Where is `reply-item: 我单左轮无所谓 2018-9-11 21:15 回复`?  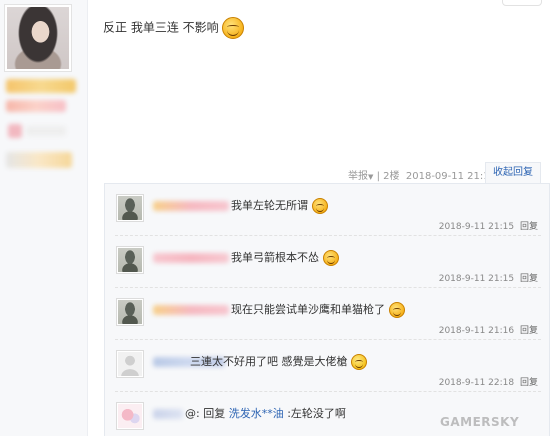 reply-item: 我单左轮无所谓 2018-9-11 21:15 回复 is located at coordinates (328, 210).